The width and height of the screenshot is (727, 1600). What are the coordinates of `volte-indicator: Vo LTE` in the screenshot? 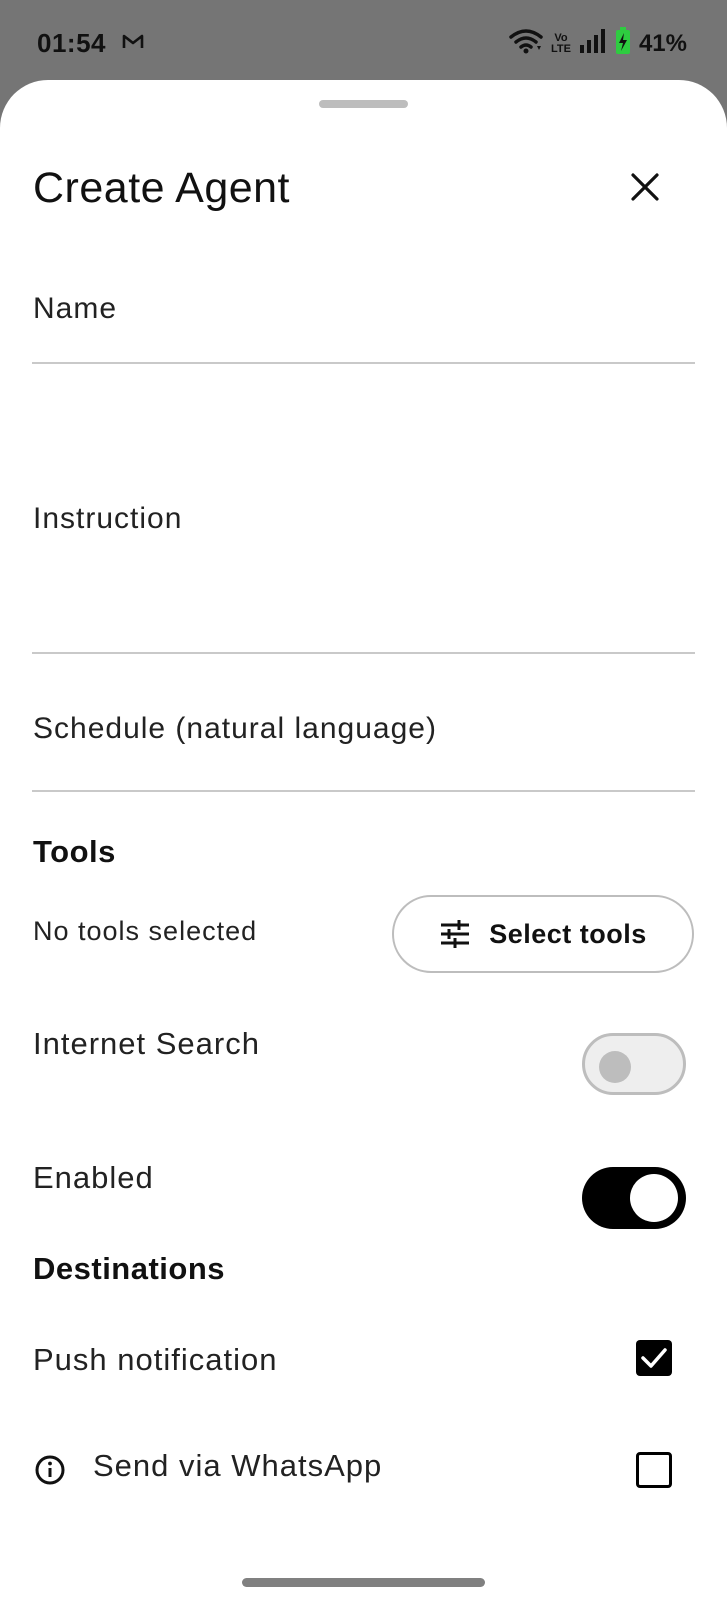 It's located at (560, 43).